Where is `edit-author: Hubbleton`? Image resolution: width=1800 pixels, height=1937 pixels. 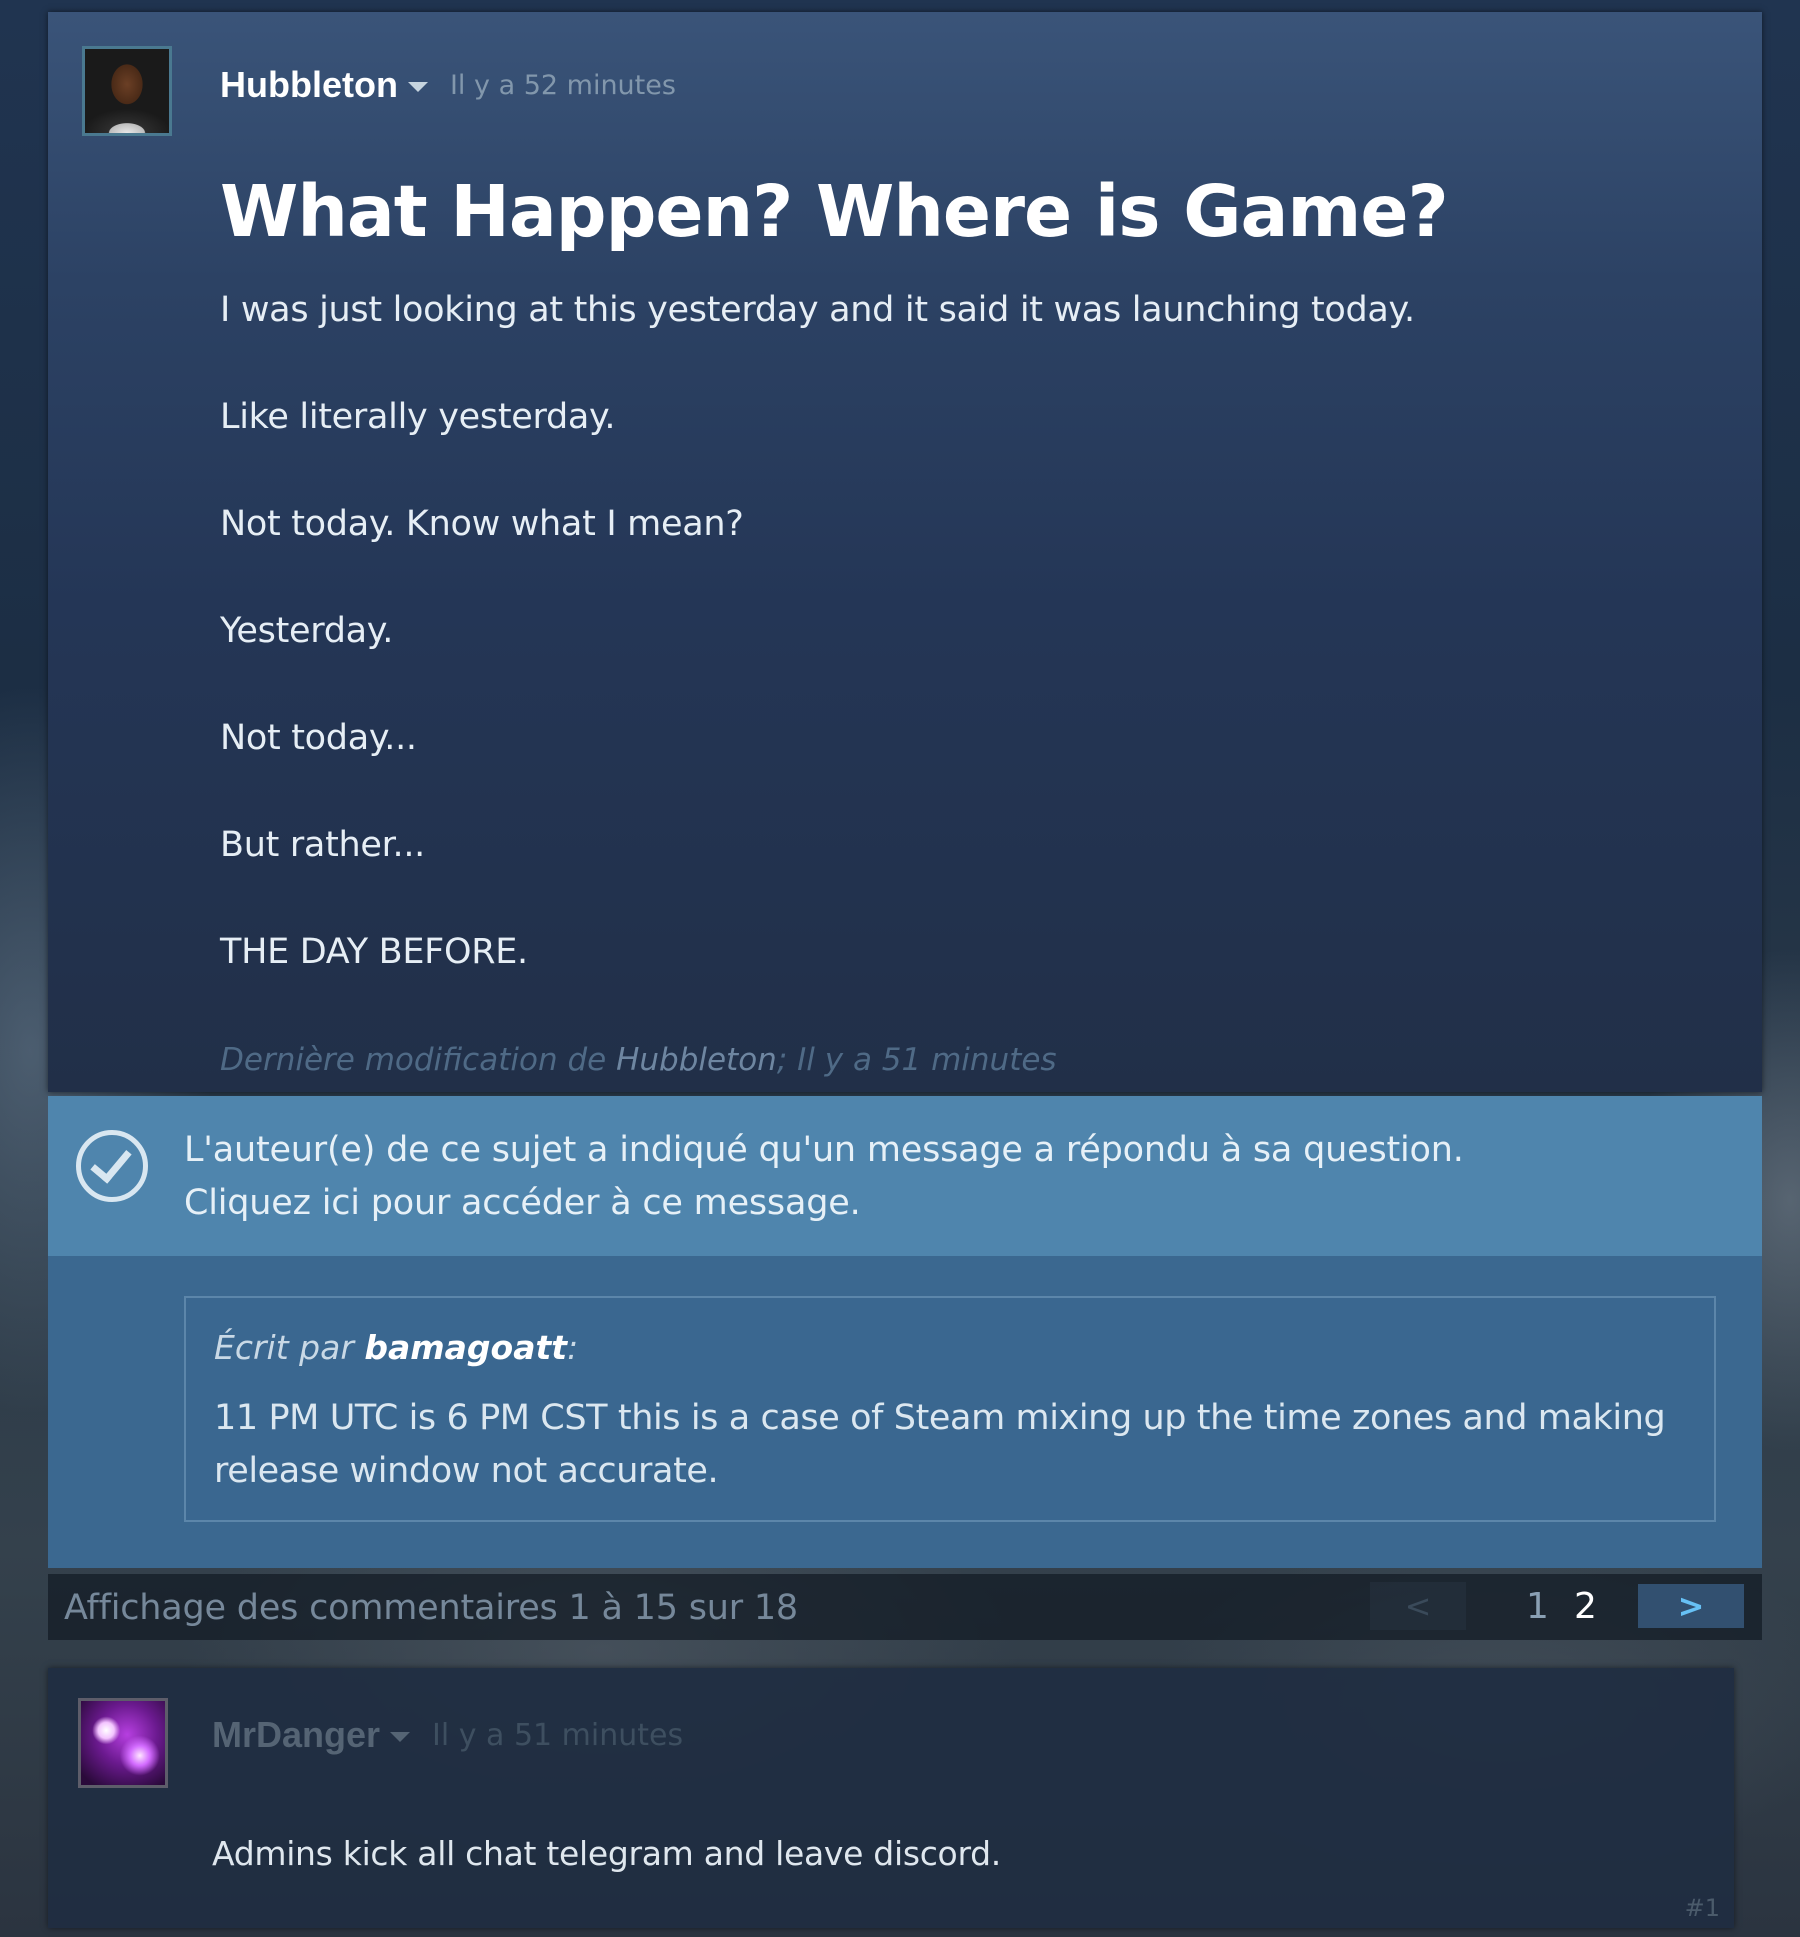
edit-author: Hubbleton is located at coordinates (696, 1060).